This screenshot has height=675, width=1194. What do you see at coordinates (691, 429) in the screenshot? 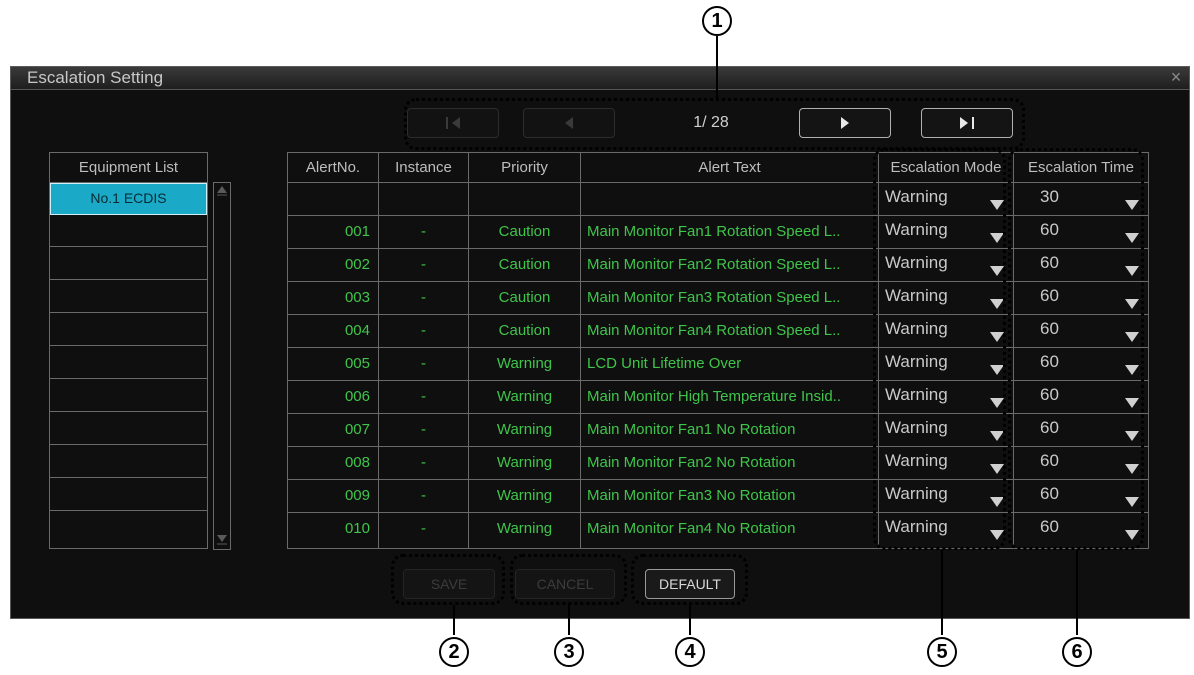
I see `alert-text-cell: Main Monitor Fan1 No Rotation` at bounding box center [691, 429].